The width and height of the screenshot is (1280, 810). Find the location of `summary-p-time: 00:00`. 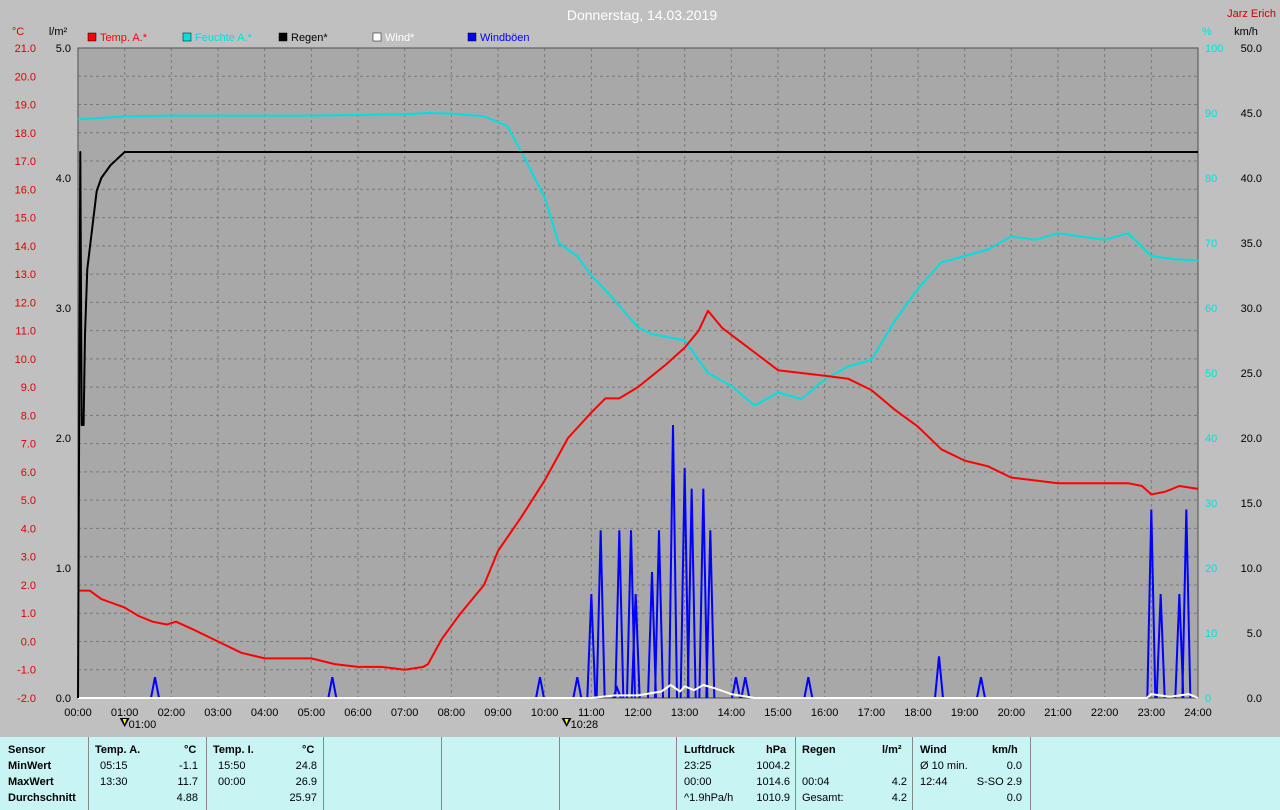

summary-p-time: 00:00 is located at coordinates (698, 782).